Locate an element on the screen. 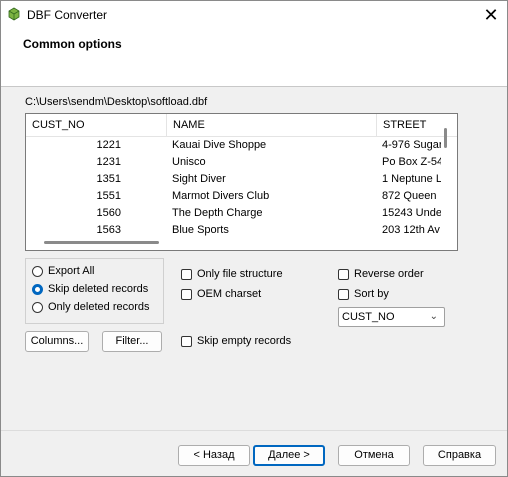 The width and height of the screenshot is (508, 477). radio-export-all: Export All is located at coordinates (97, 272).